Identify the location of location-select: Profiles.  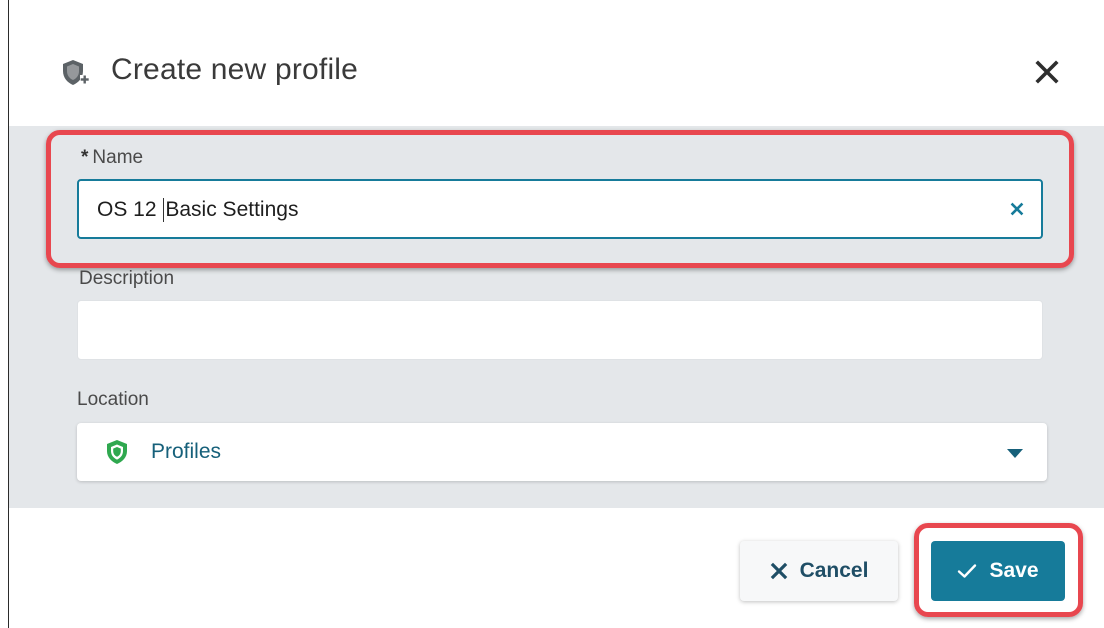
(562, 452).